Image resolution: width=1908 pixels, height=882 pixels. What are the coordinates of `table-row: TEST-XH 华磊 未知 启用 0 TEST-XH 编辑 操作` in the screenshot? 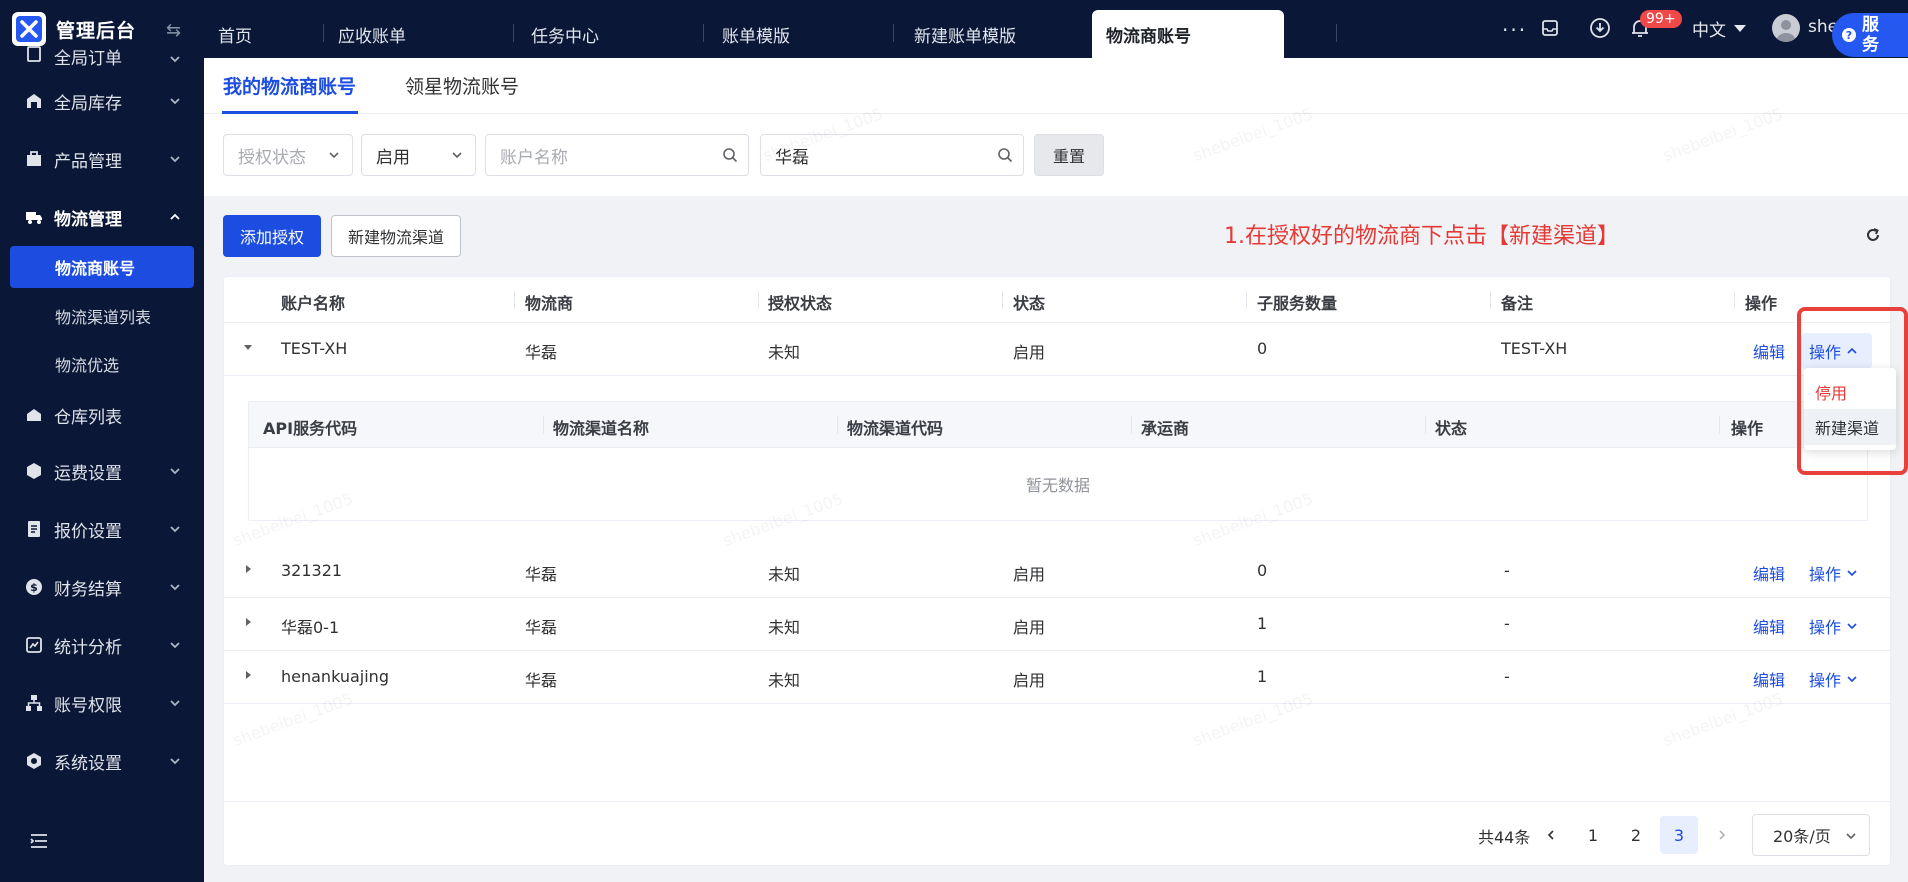 It's located at (1058, 349).